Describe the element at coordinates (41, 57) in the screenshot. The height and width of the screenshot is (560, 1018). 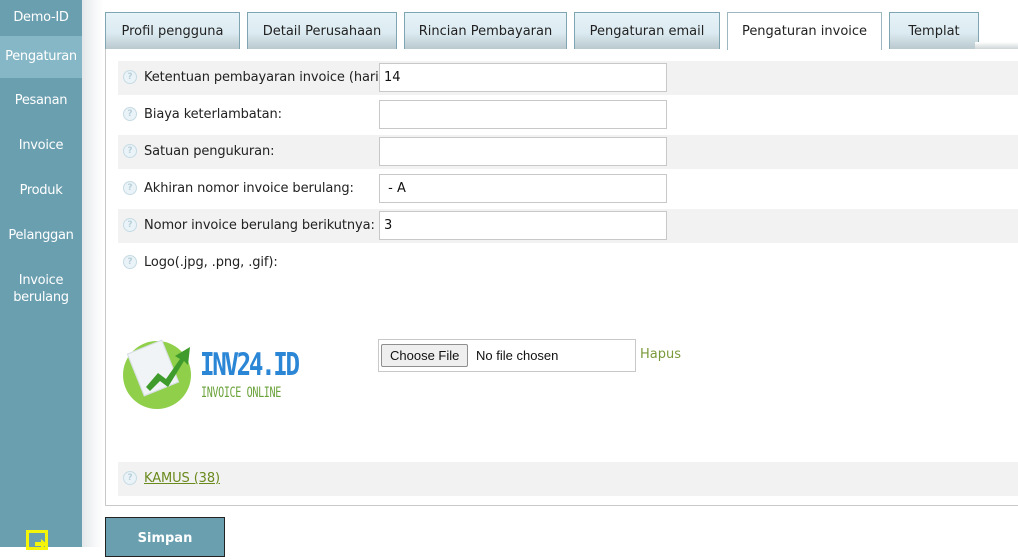
I see `sidebar-item-pengaturan: Pengaturan` at that location.